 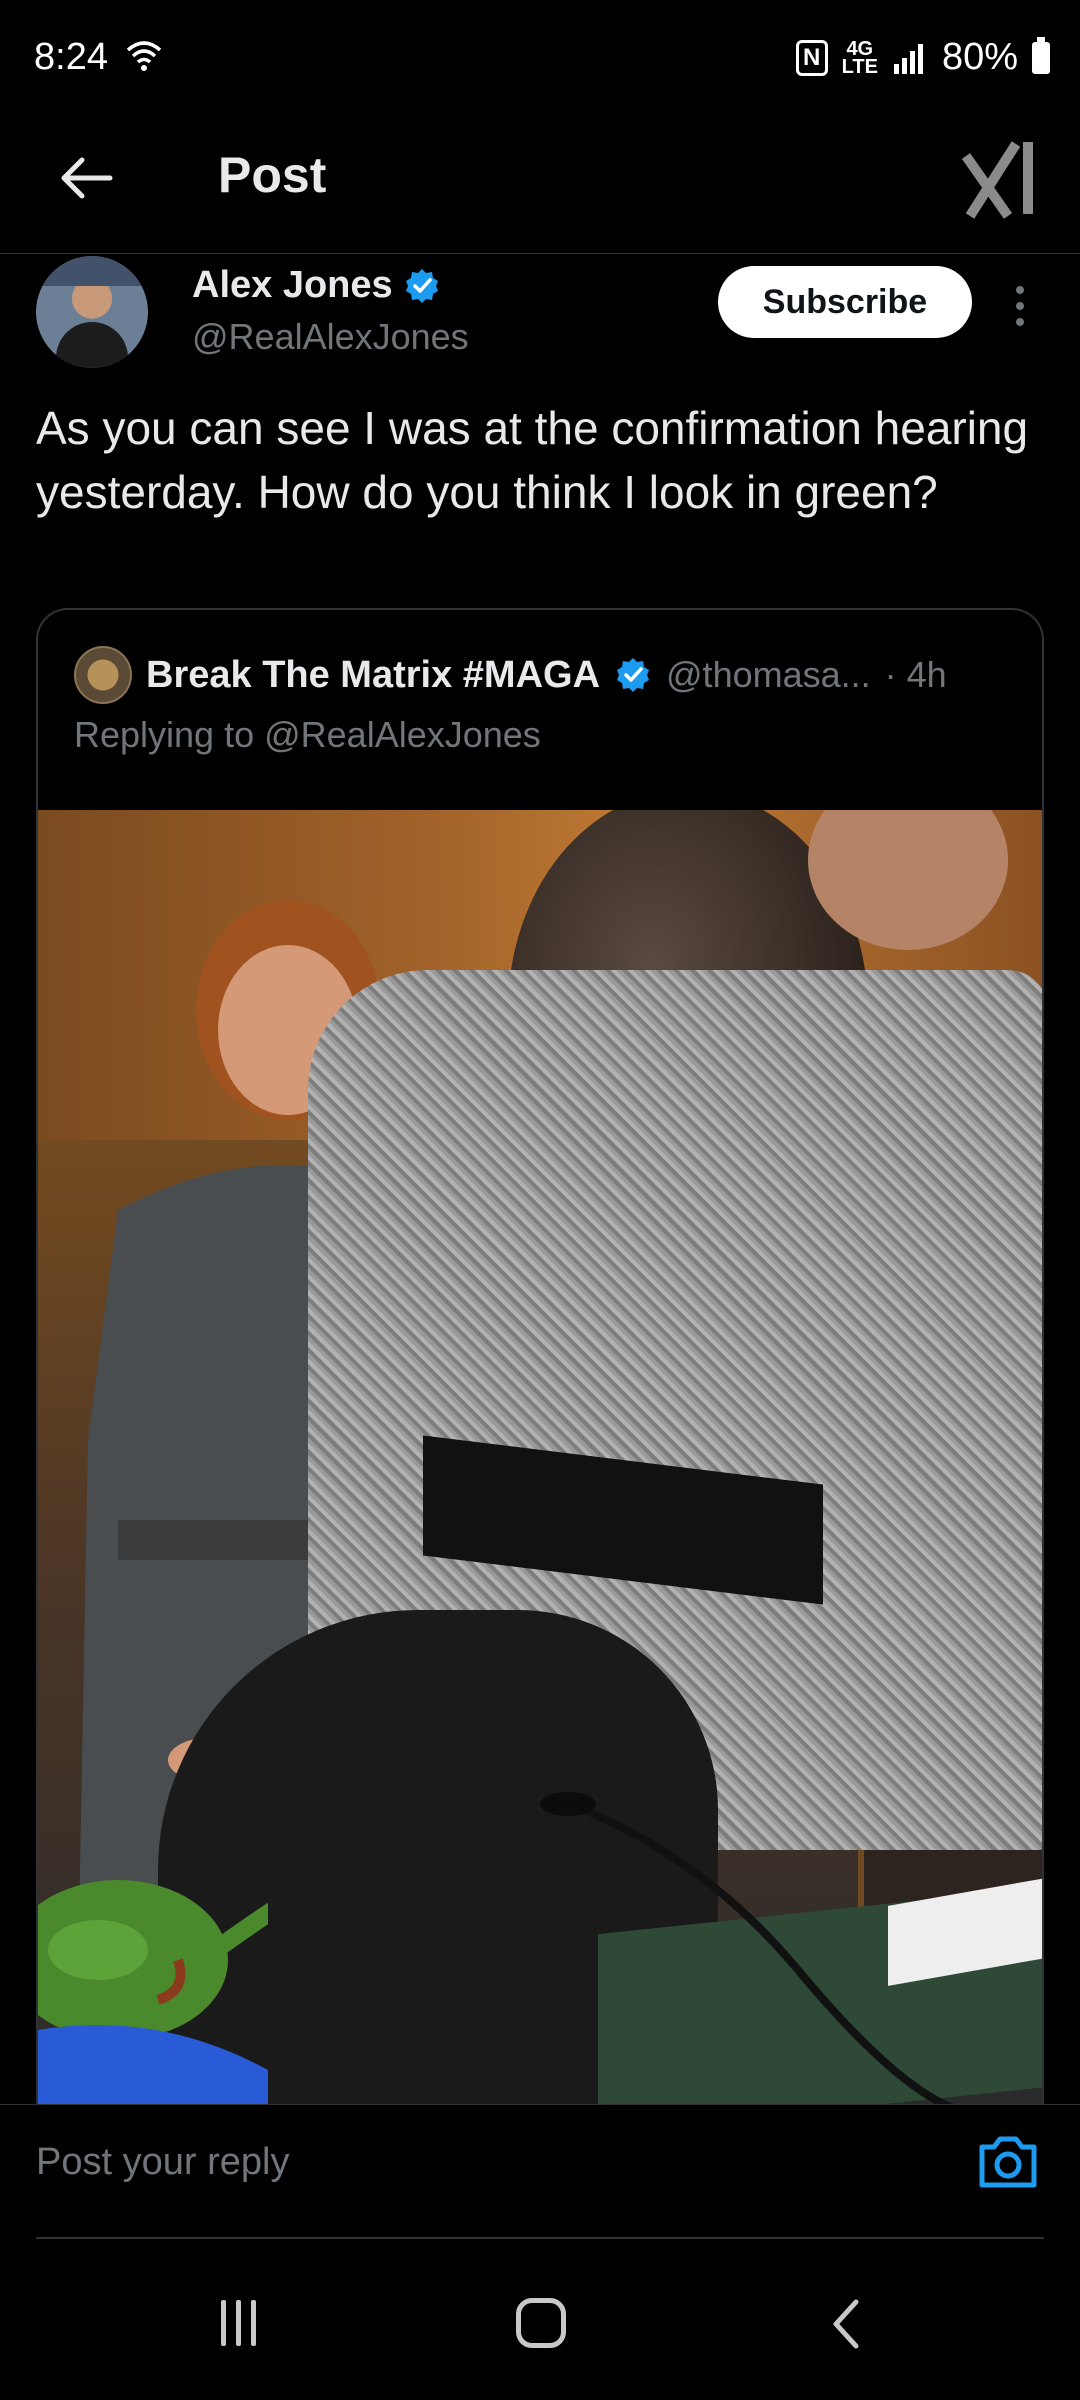 What do you see at coordinates (749, 1949) in the screenshot?
I see `image-mic-cable` at bounding box center [749, 1949].